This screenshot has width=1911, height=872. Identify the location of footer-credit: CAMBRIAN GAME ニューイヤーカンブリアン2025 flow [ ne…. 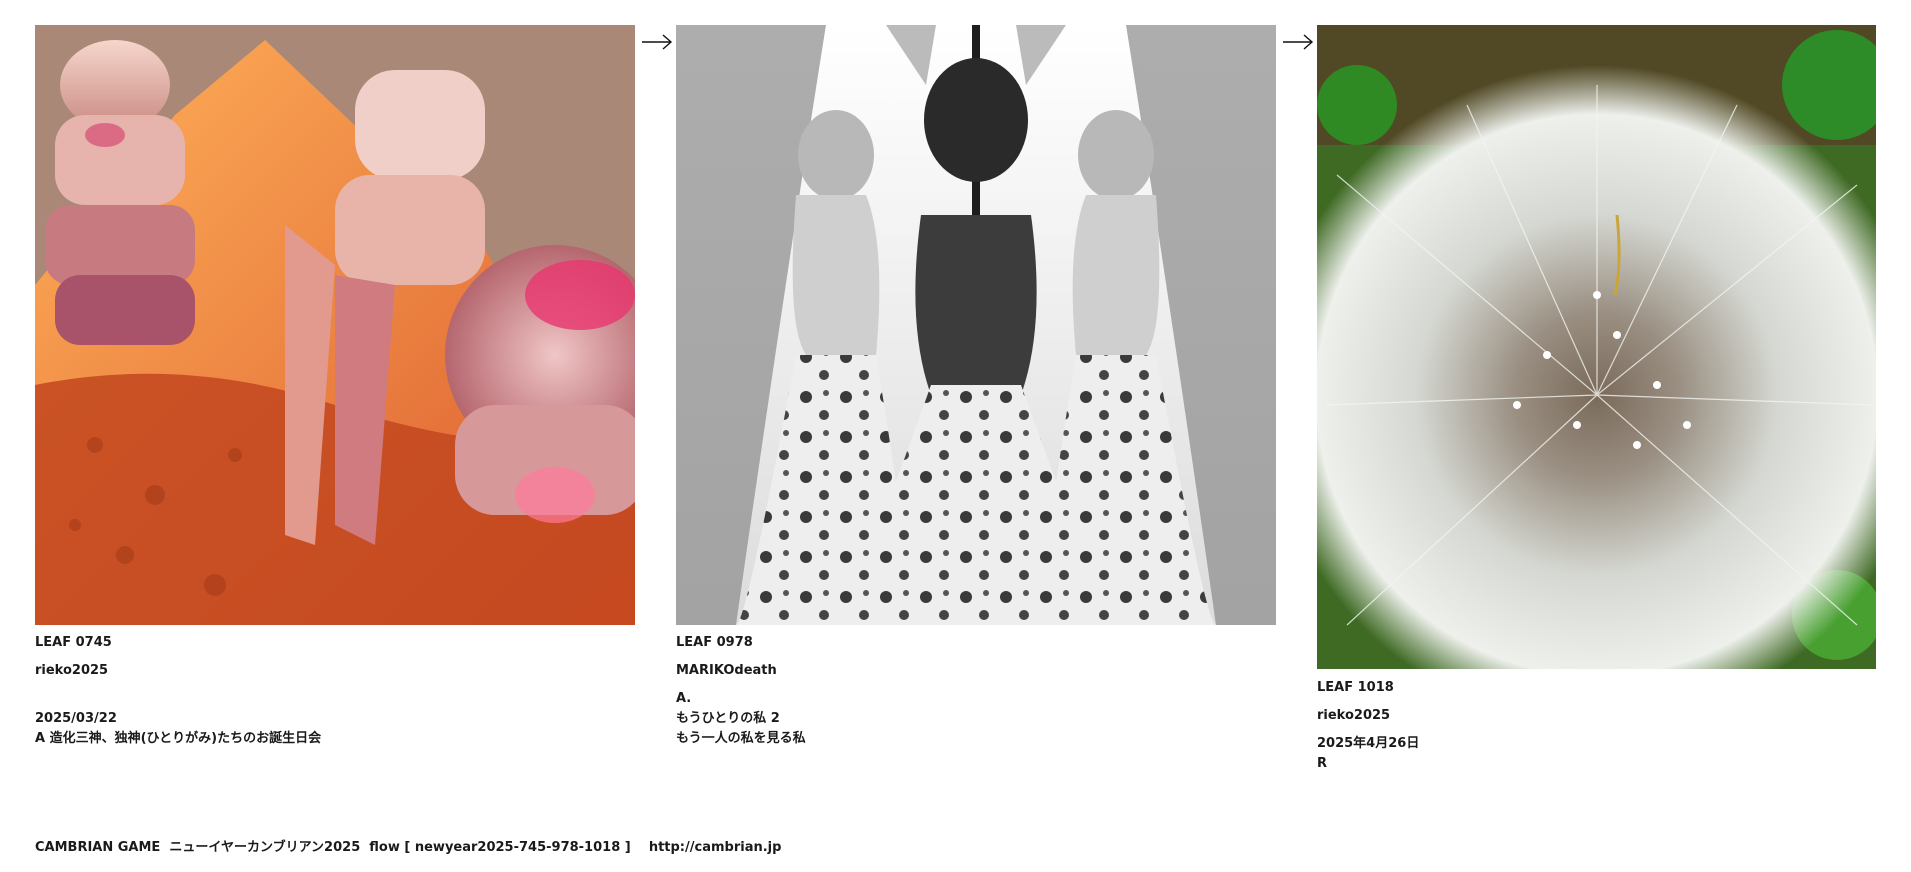
(408, 845).